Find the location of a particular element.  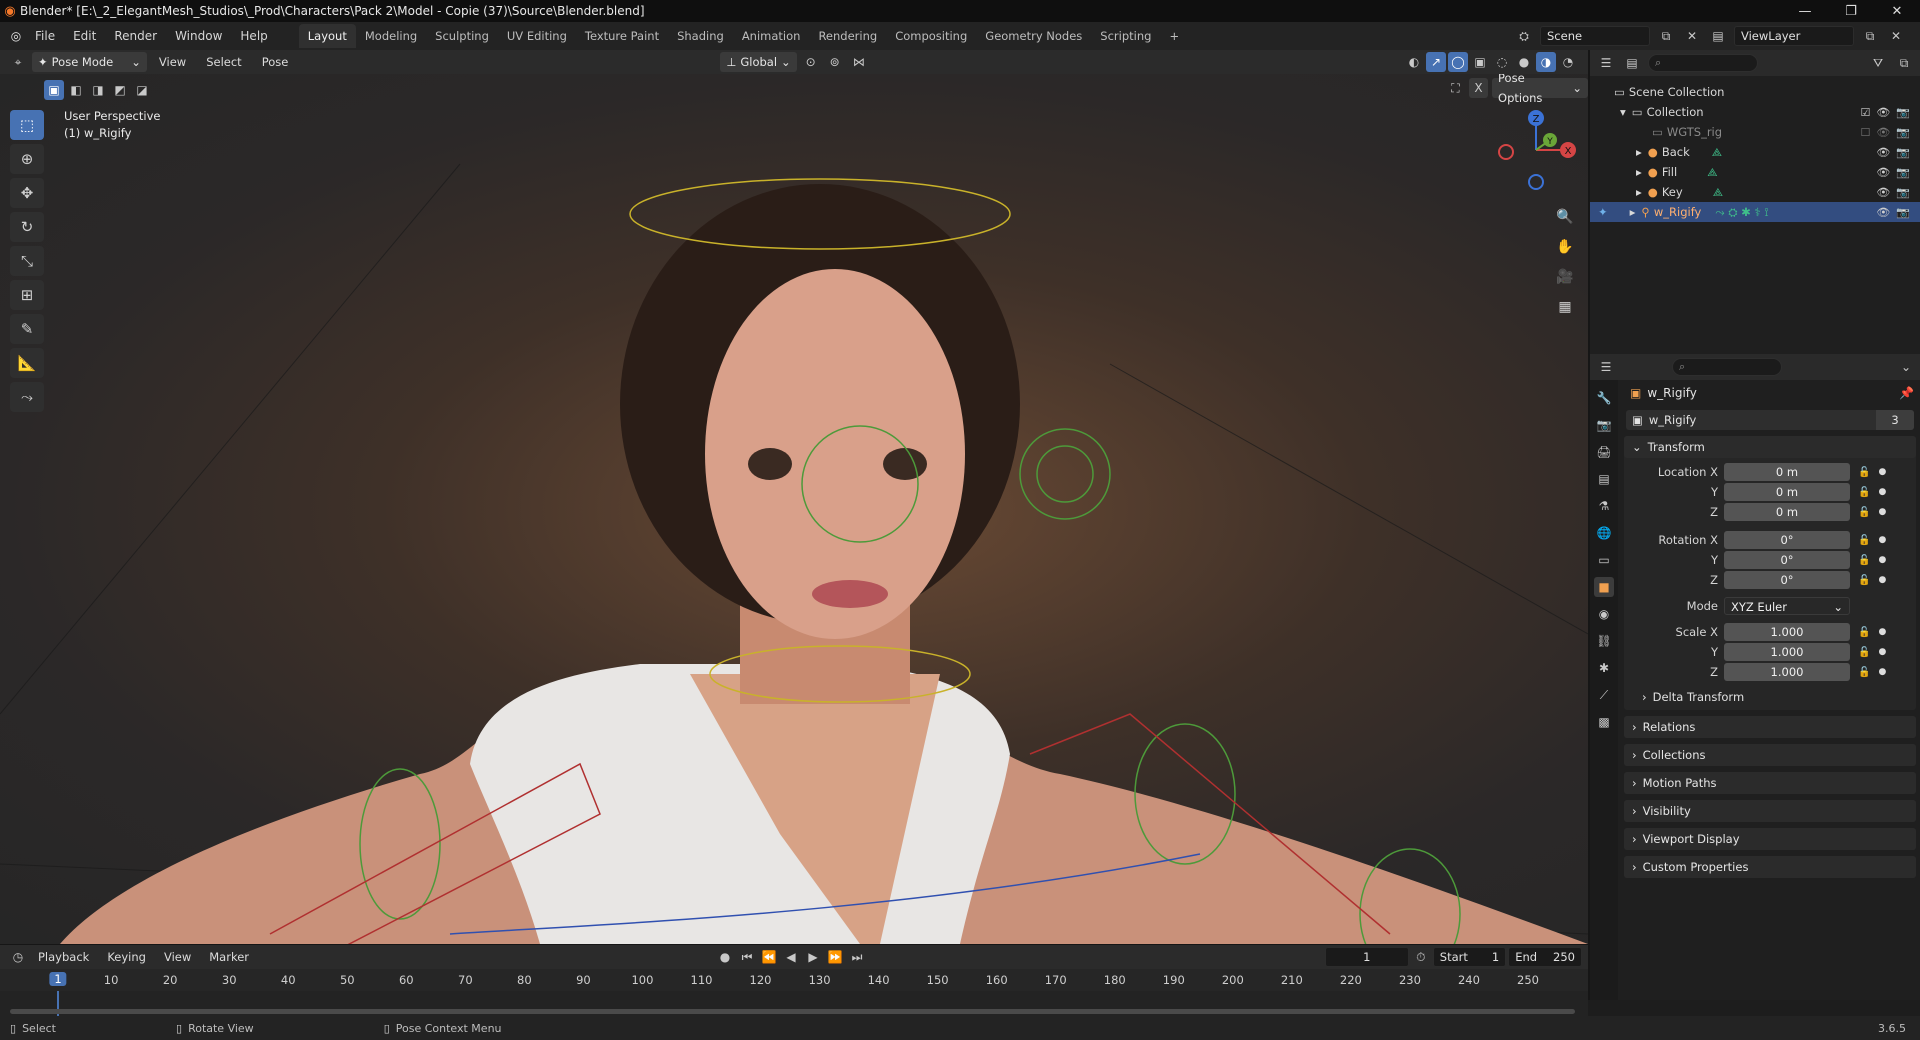

tab-layout: Layout is located at coordinates (327, 36).